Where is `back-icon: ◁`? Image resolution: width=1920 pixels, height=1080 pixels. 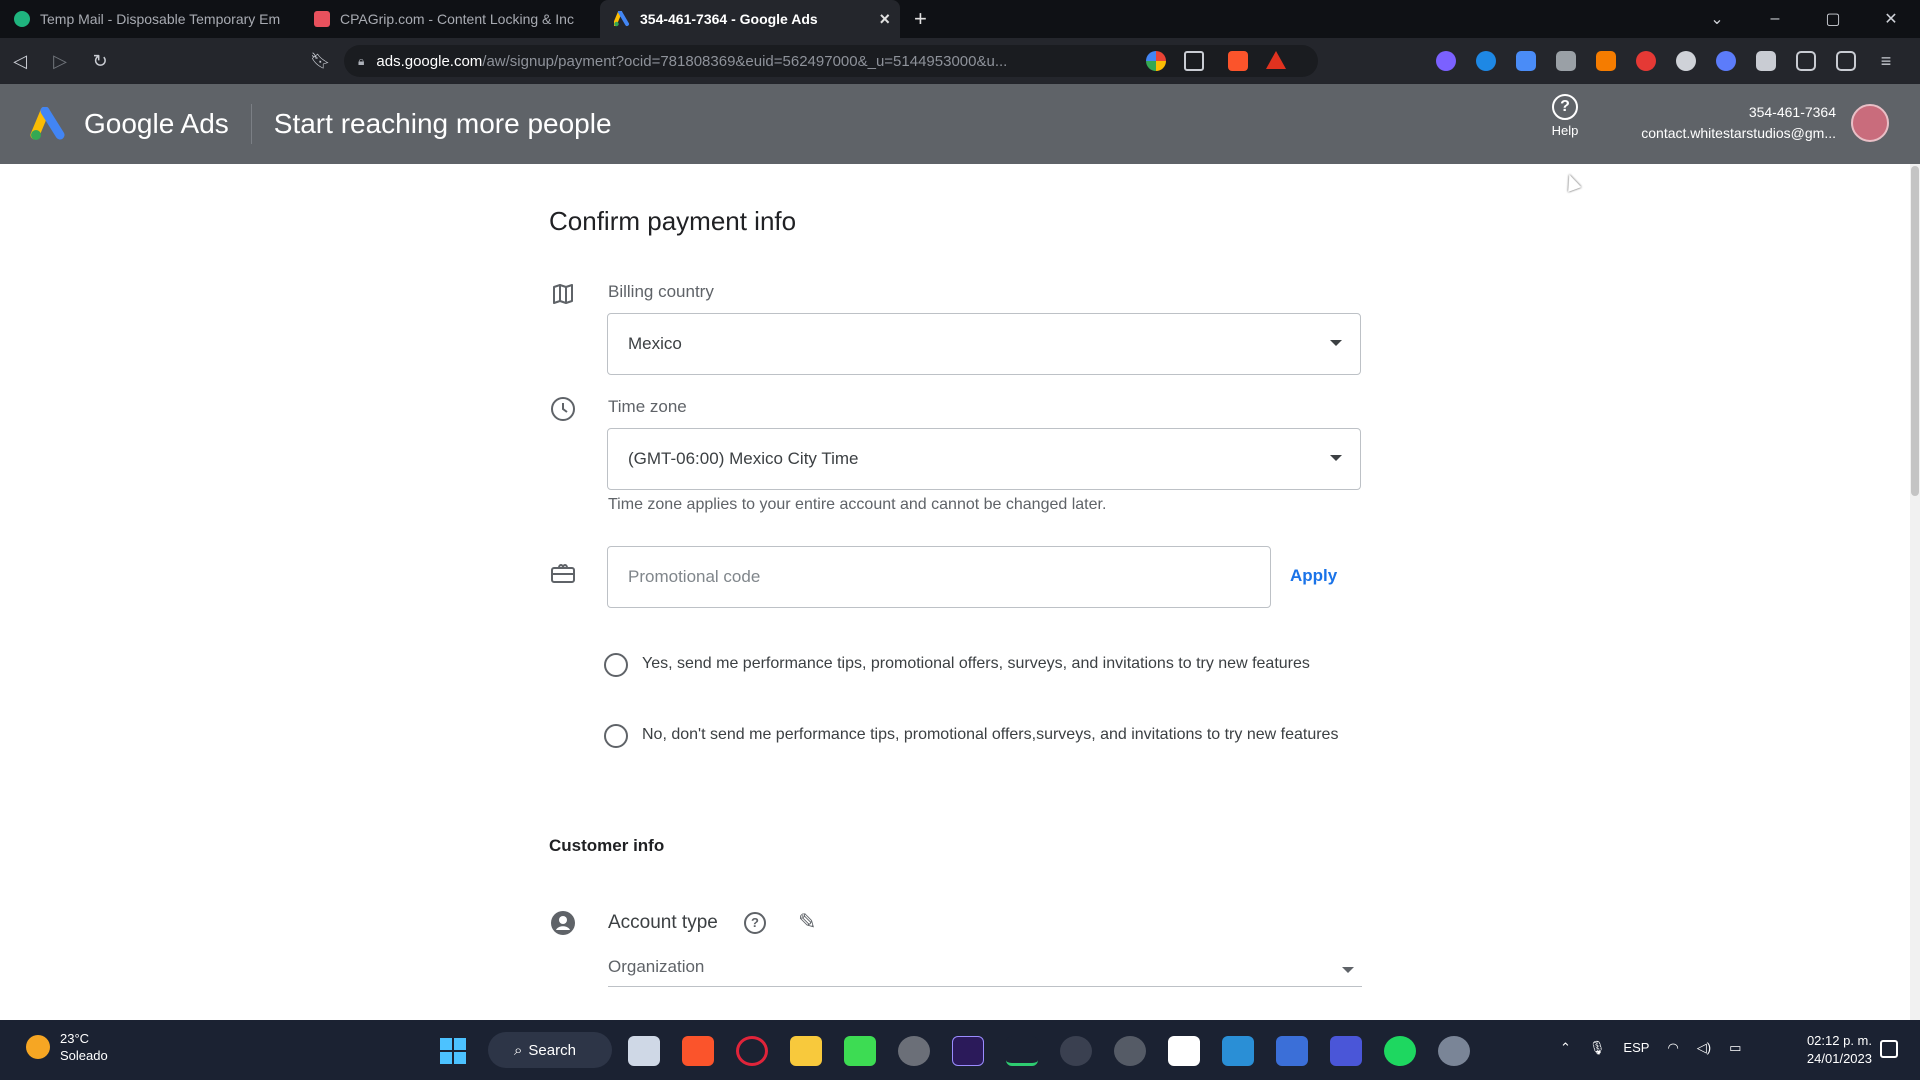
back-icon: ◁ is located at coordinates (20, 61).